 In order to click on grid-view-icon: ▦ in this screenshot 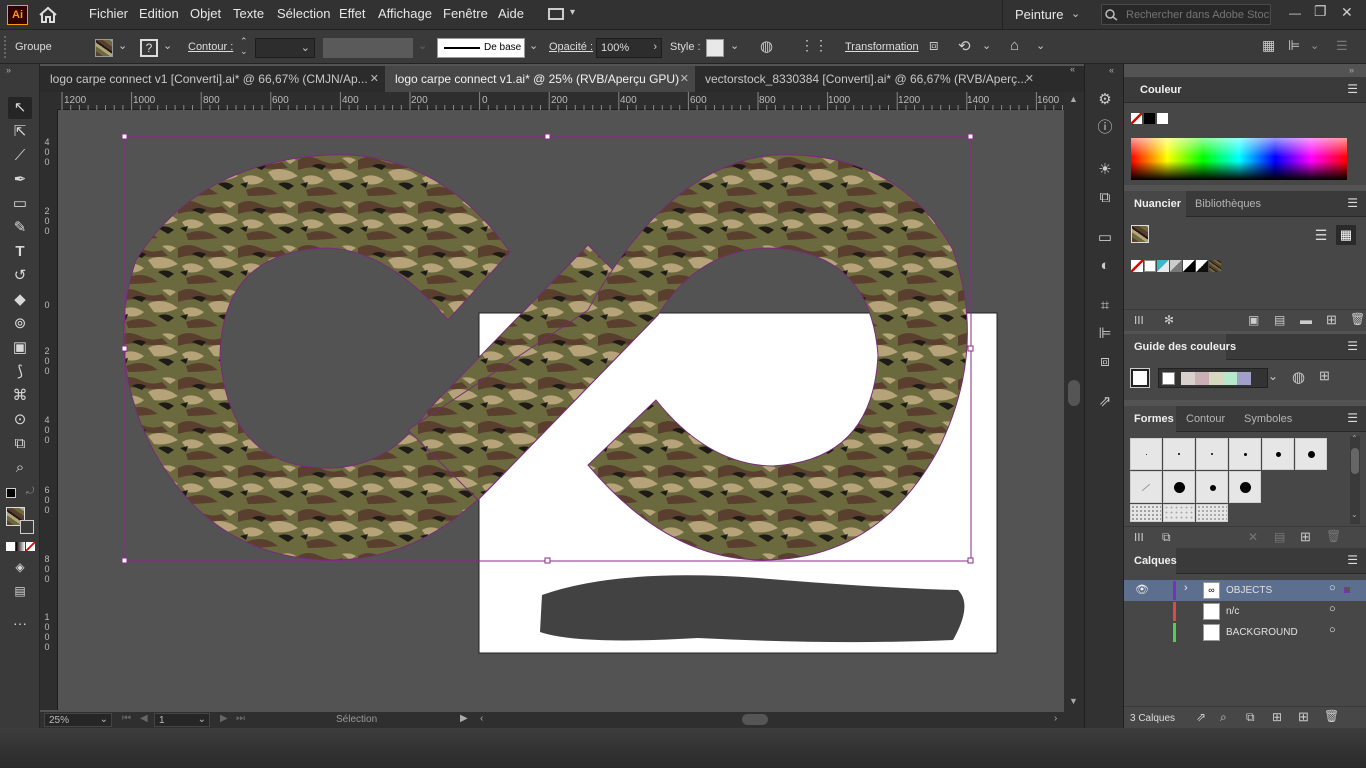, I will do `click(1346, 235)`.